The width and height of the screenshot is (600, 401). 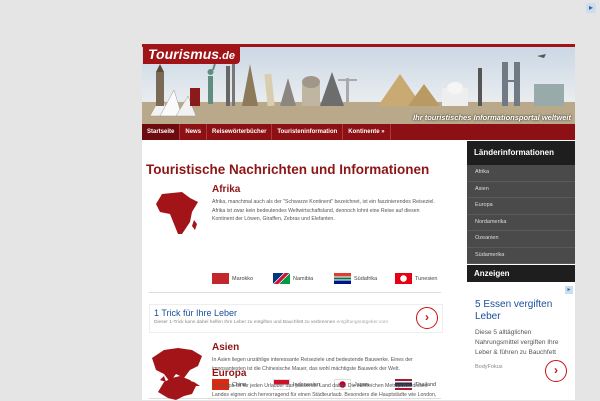 What do you see at coordinates (521, 255) in the screenshot?
I see `sidebar-item-suedamerika: Südamerika` at bounding box center [521, 255].